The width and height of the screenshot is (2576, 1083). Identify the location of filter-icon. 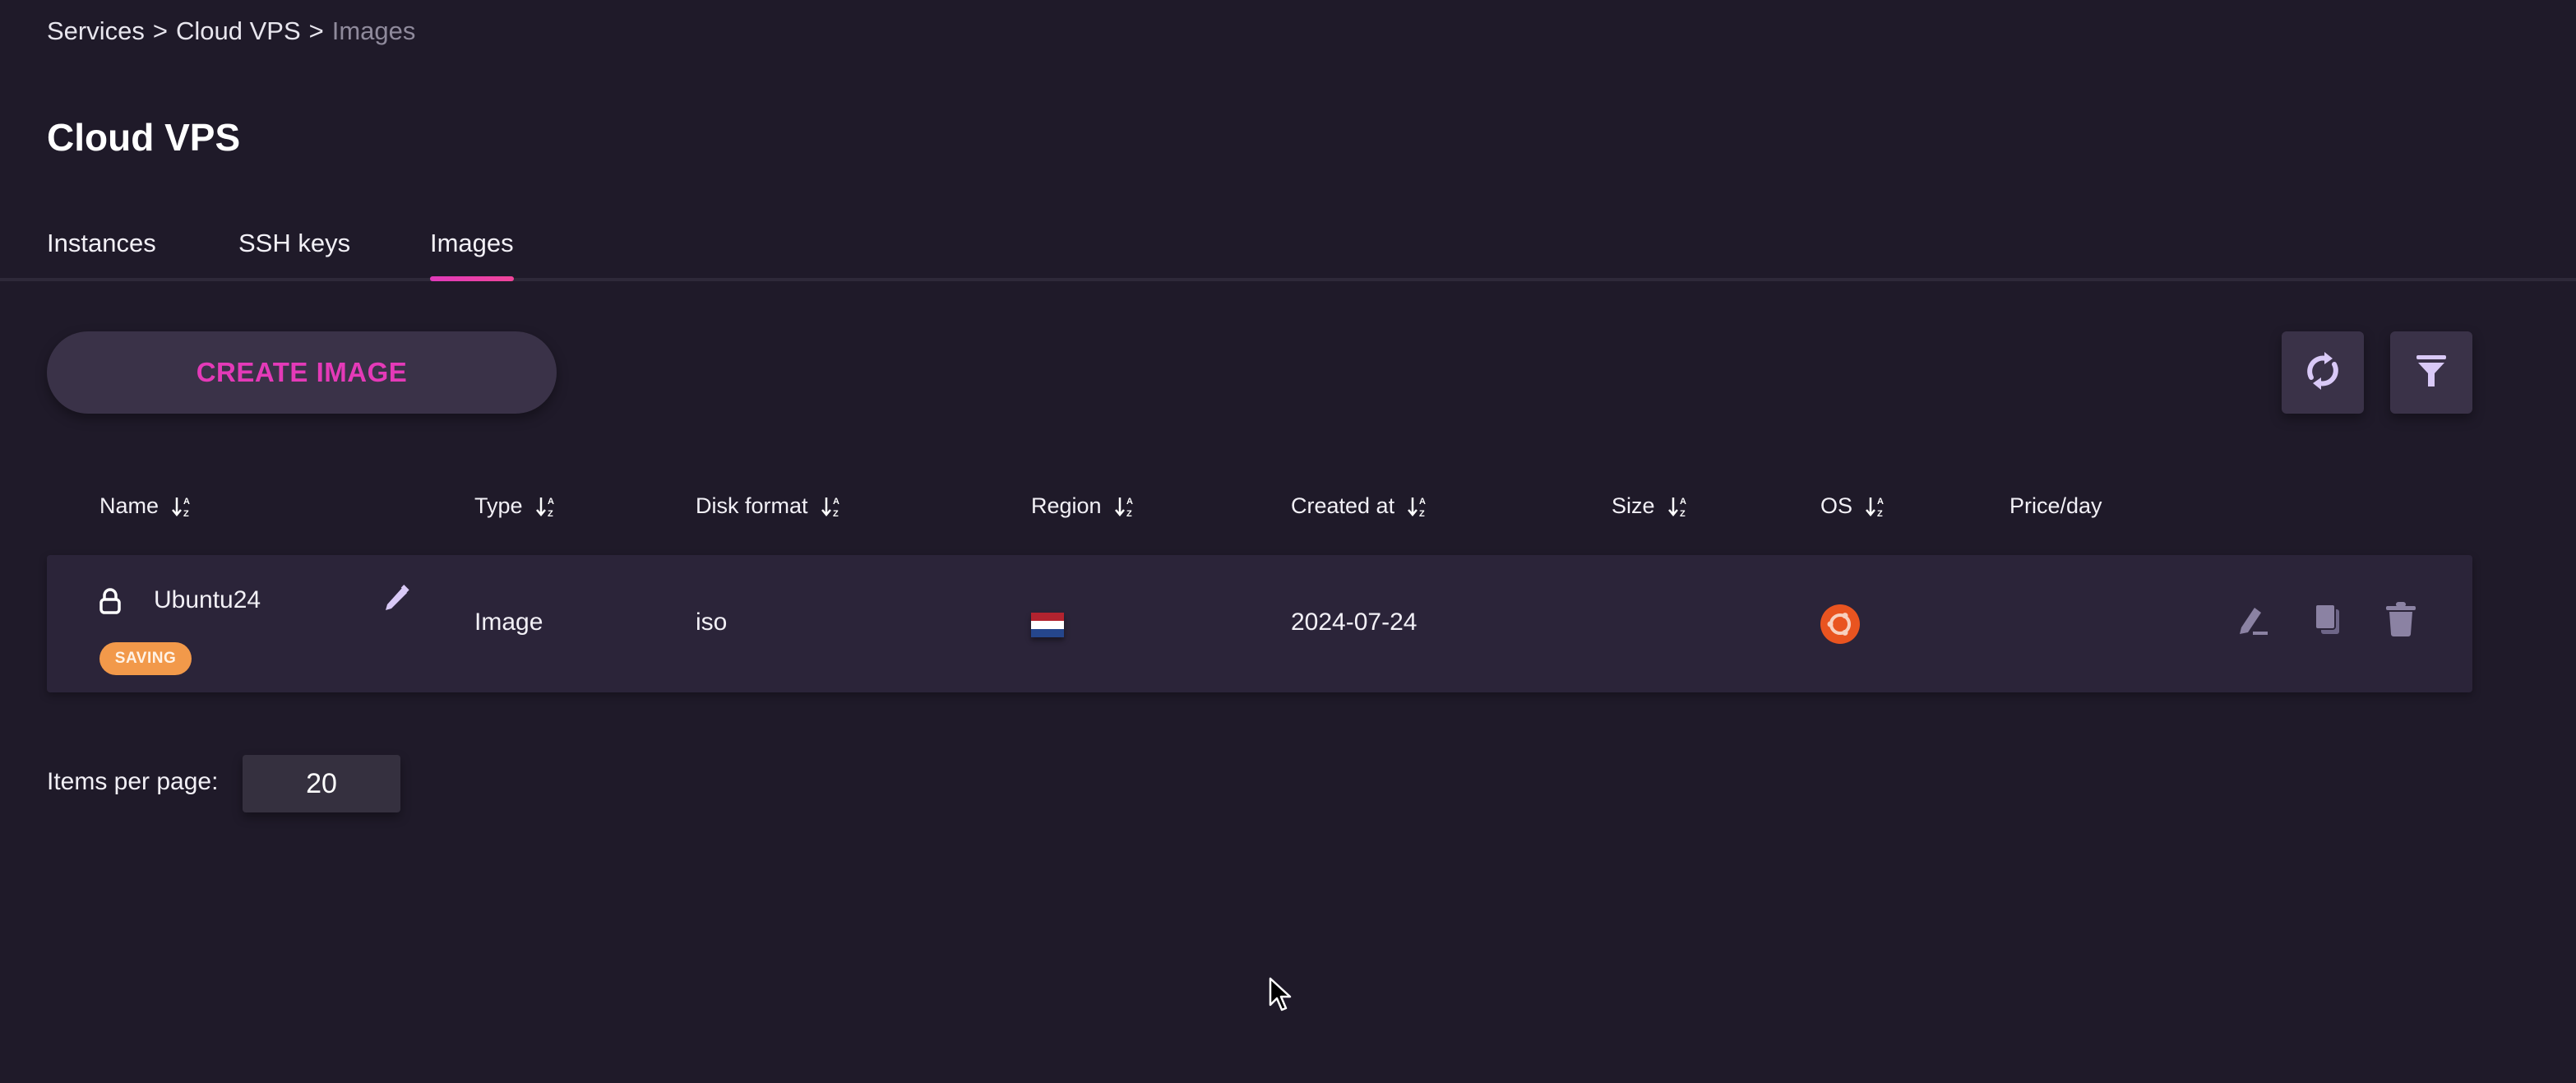
(2431, 373).